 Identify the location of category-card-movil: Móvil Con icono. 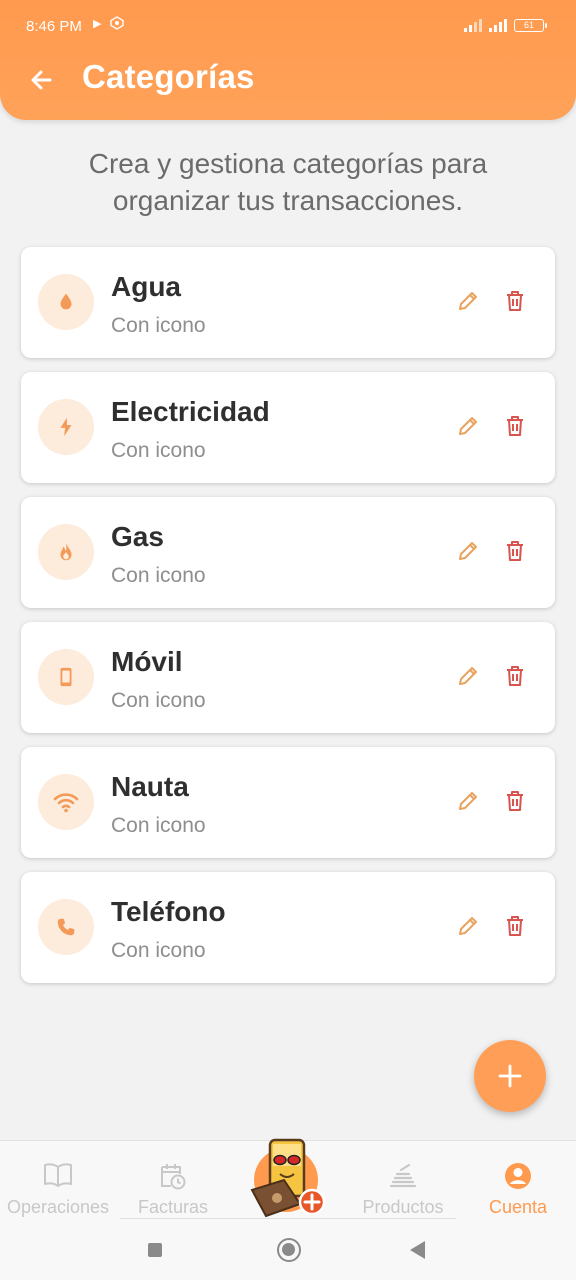
(288, 677).